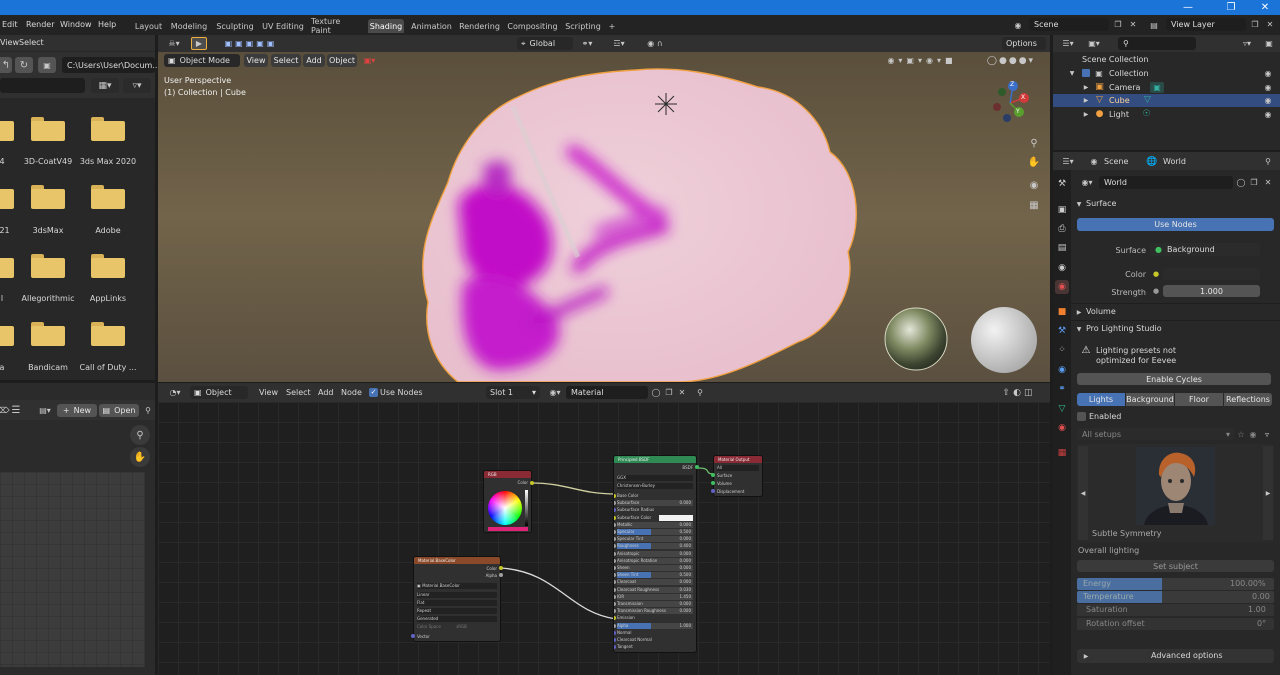  What do you see at coordinates (1034, 162) in the screenshot?
I see `viewport-pan-icon: ✋` at bounding box center [1034, 162].